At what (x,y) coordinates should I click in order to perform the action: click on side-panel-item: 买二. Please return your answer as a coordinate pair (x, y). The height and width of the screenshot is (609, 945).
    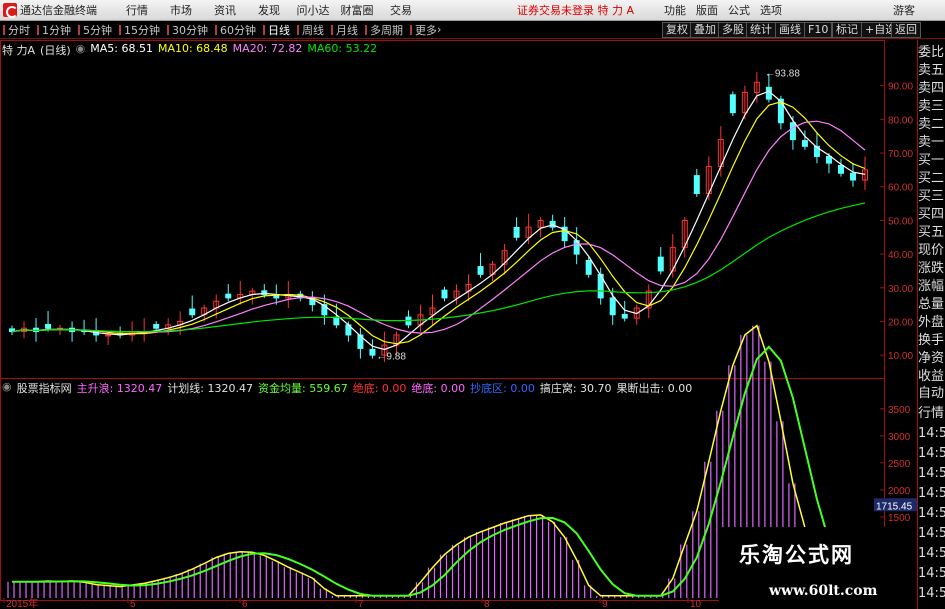
    Looking at the image, I should click on (931, 179).